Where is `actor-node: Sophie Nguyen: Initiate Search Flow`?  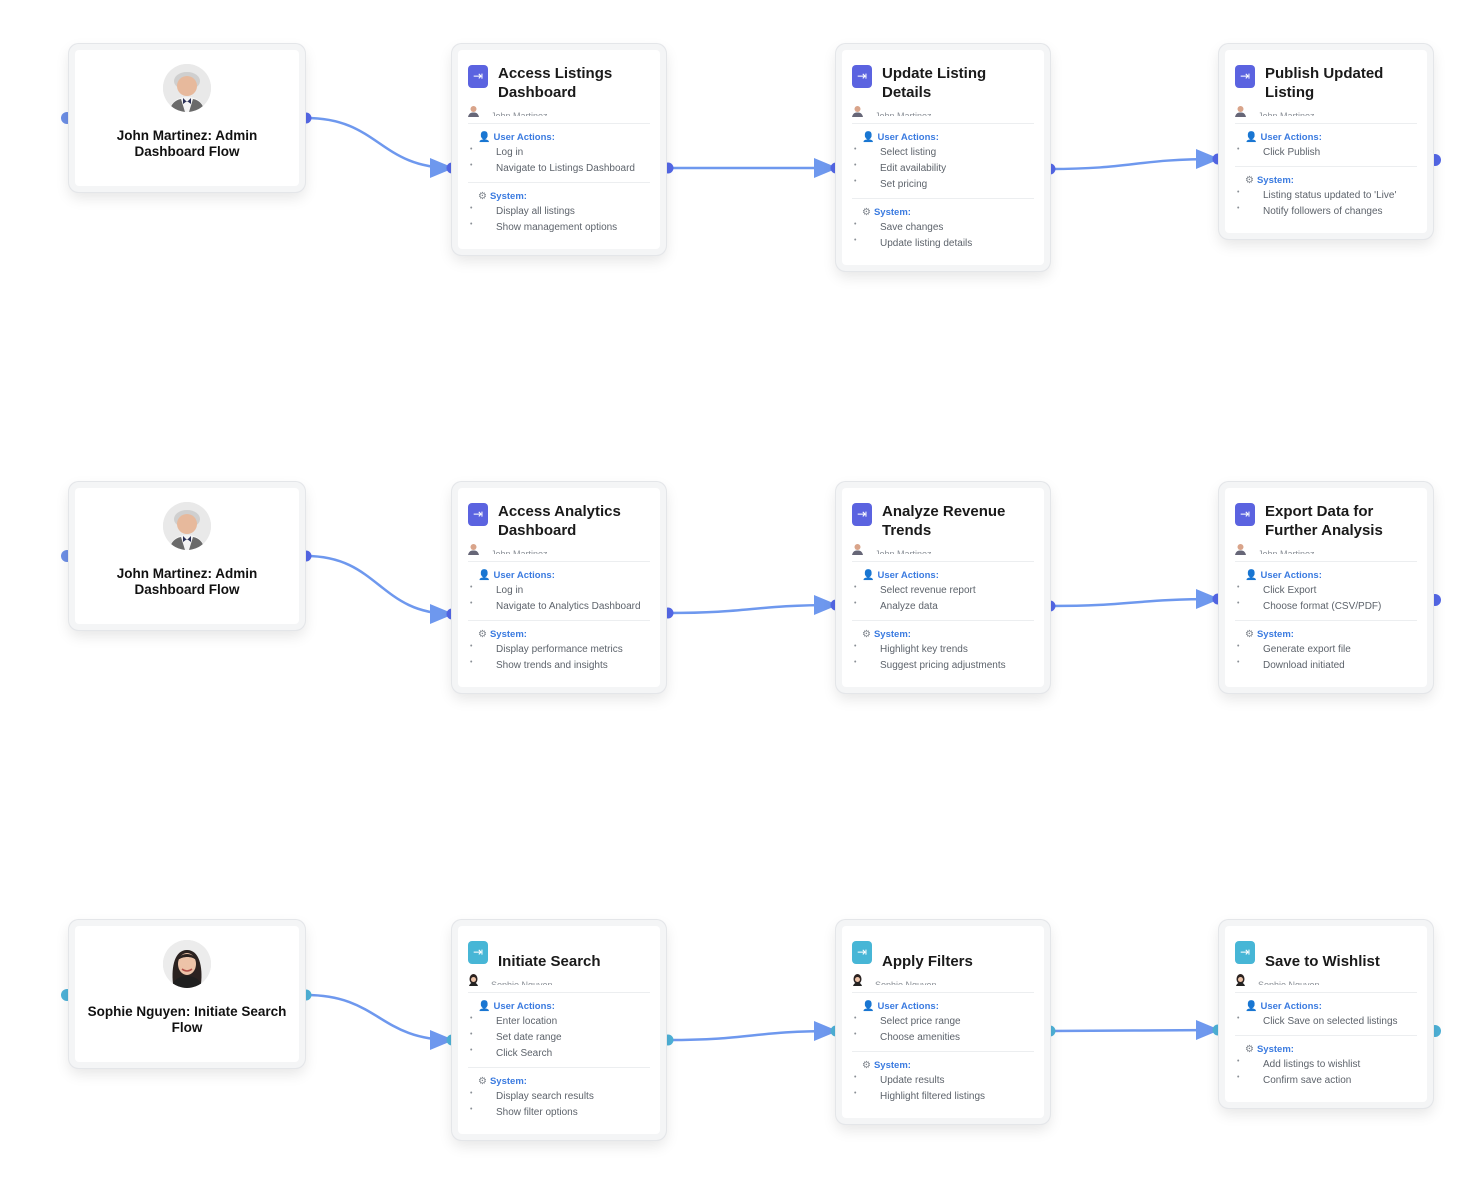
actor-node: Sophie Nguyen: Initiate Search Flow is located at coordinates (187, 994).